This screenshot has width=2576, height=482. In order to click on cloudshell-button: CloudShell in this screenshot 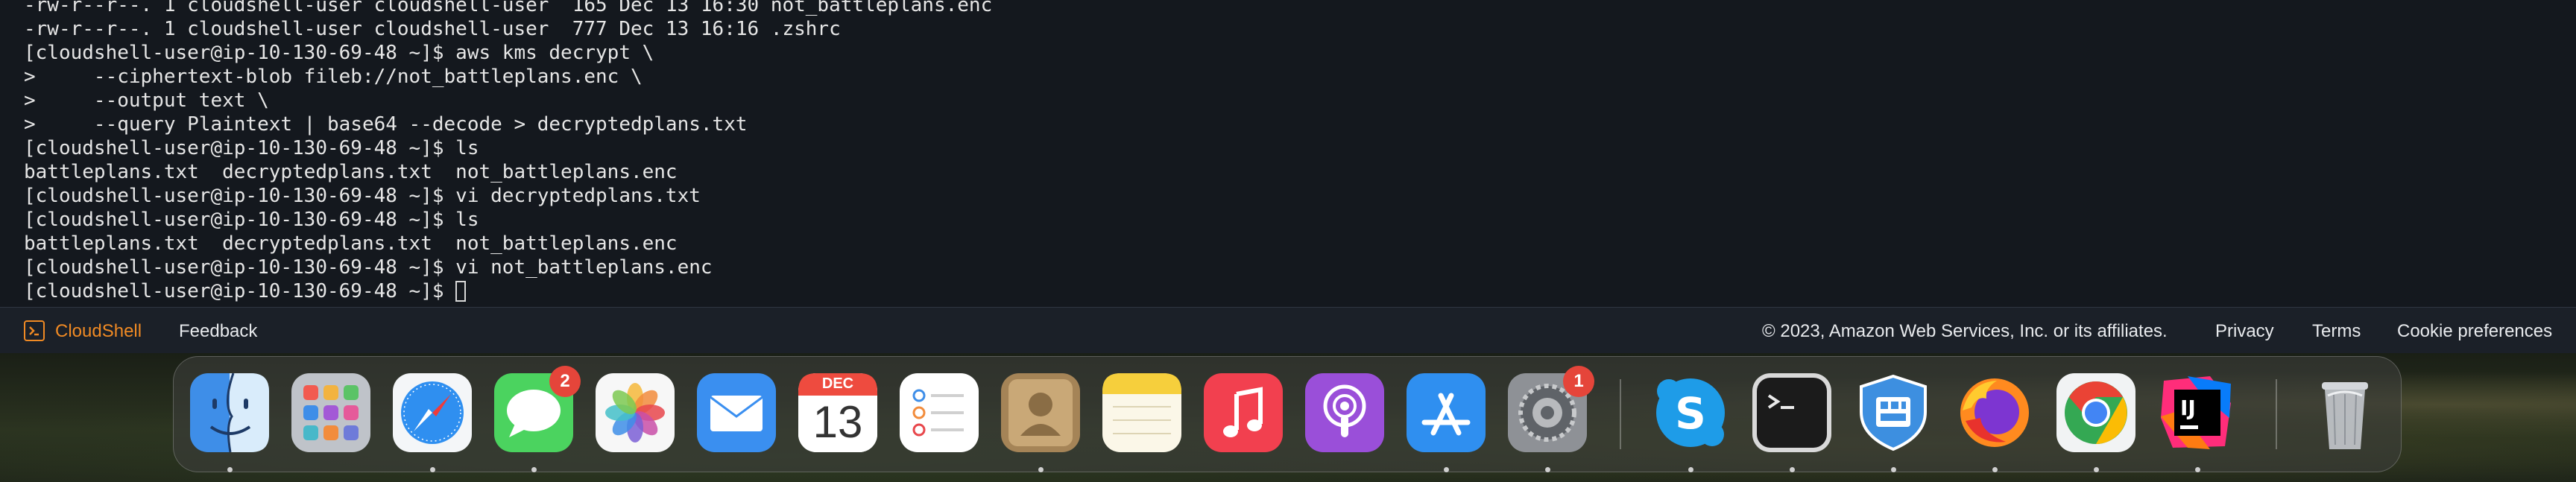, I will do `click(98, 331)`.